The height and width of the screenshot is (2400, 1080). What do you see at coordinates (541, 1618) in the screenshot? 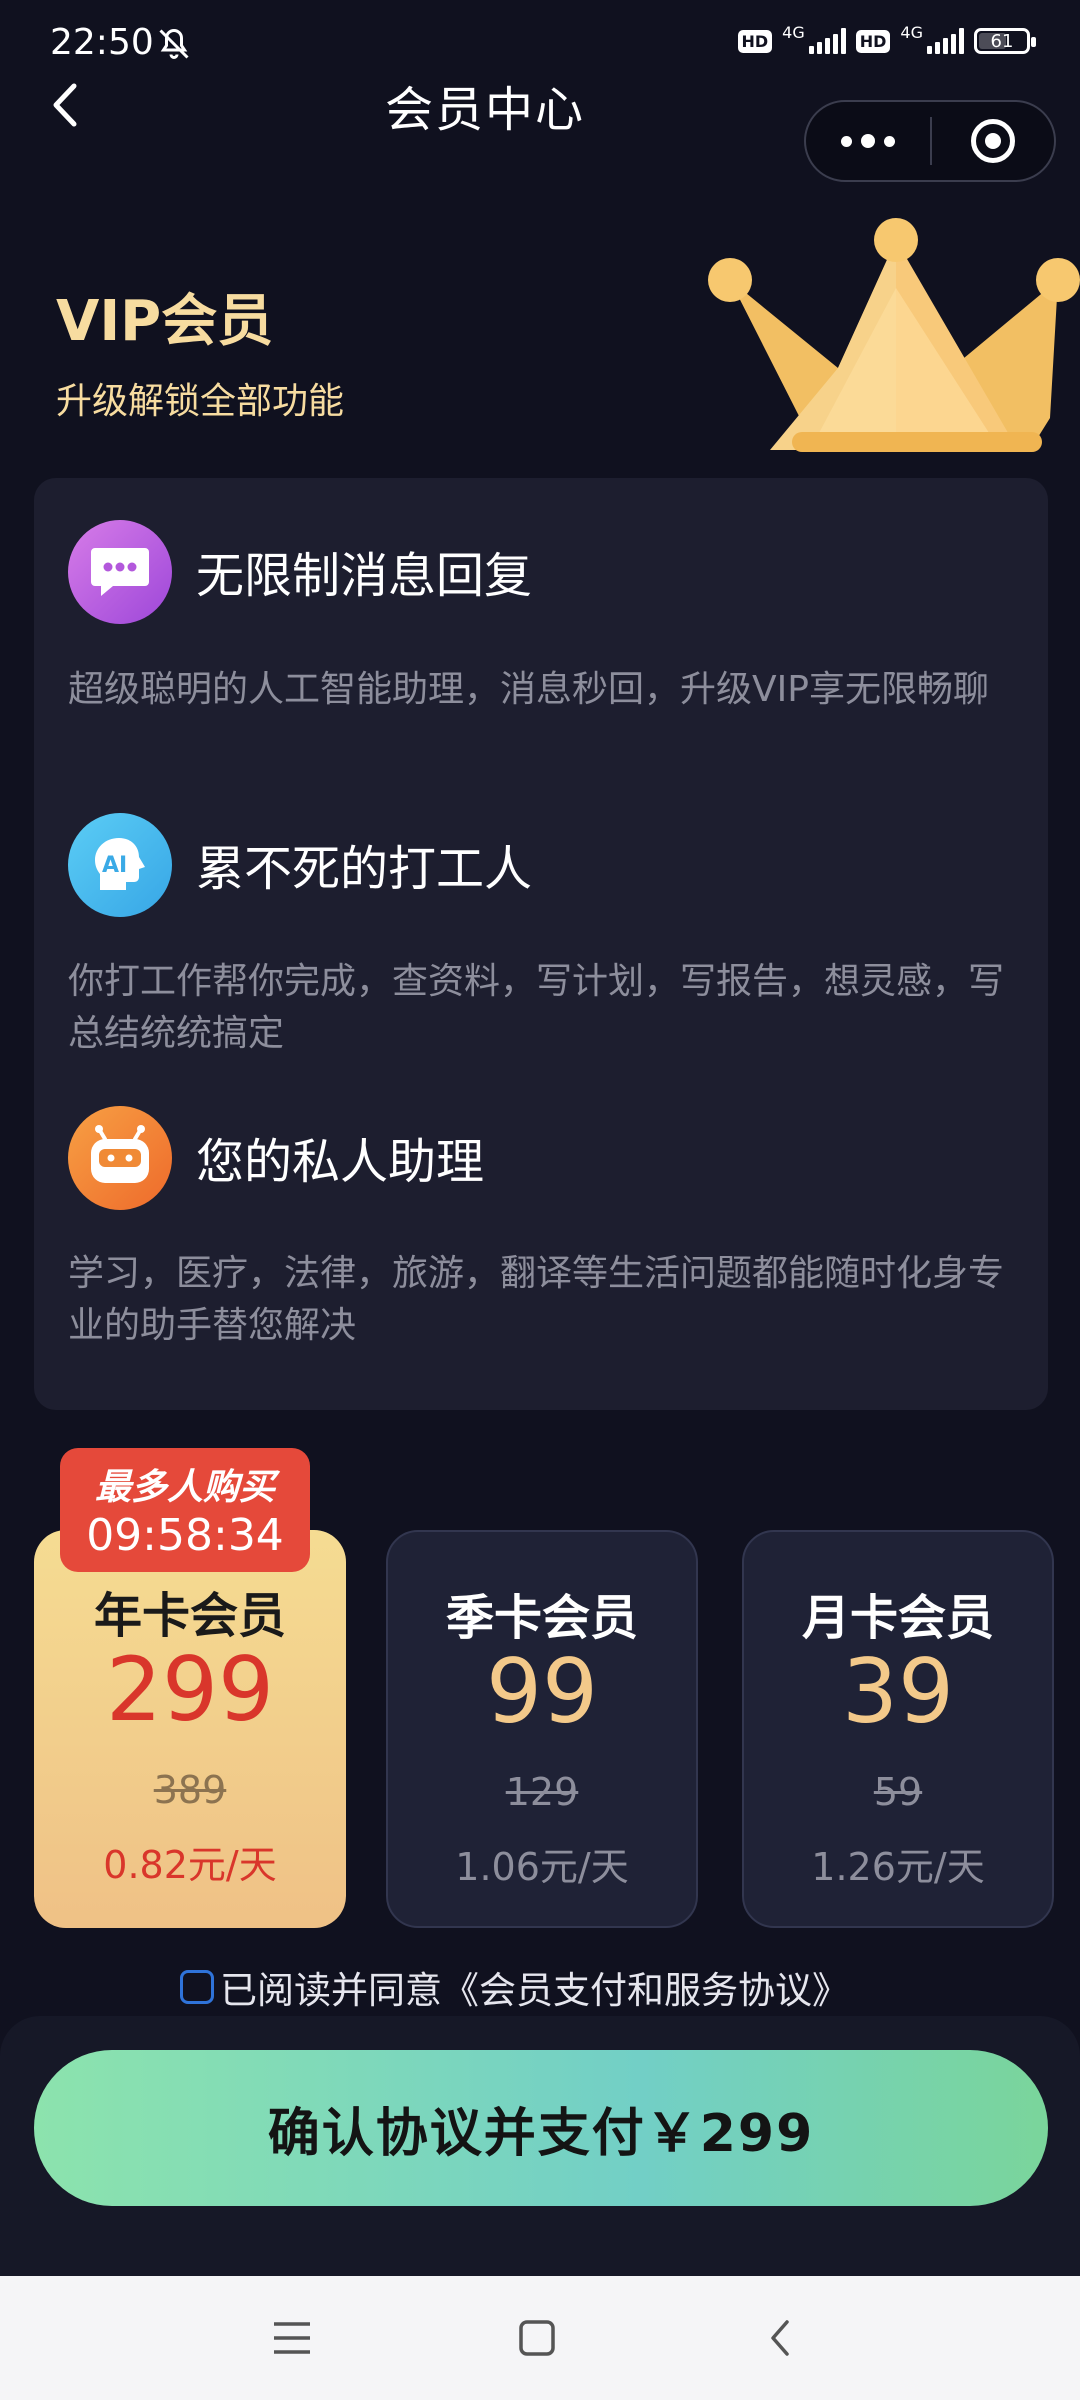
I see `plan-name: 季卡会员` at bounding box center [541, 1618].